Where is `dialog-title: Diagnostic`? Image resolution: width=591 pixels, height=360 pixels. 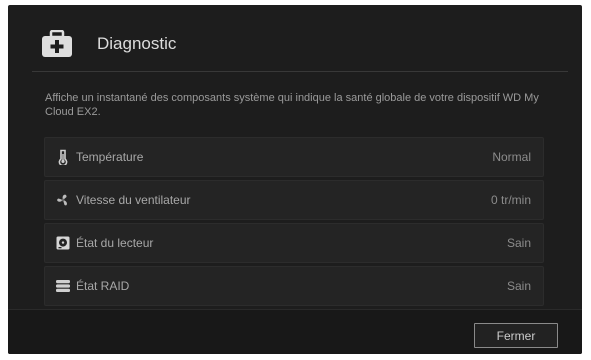 dialog-title: Diagnostic is located at coordinates (137, 43).